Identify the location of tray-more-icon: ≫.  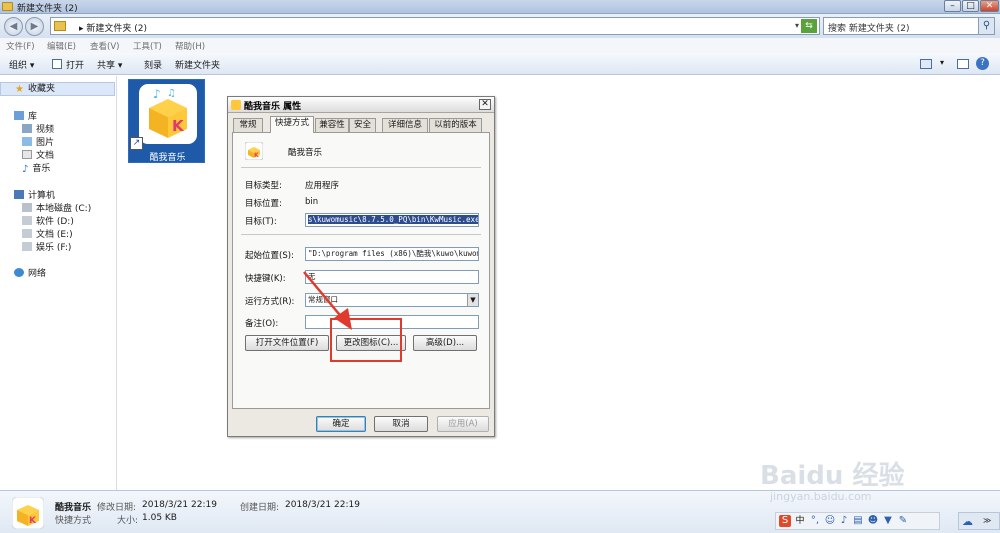
(987, 520).